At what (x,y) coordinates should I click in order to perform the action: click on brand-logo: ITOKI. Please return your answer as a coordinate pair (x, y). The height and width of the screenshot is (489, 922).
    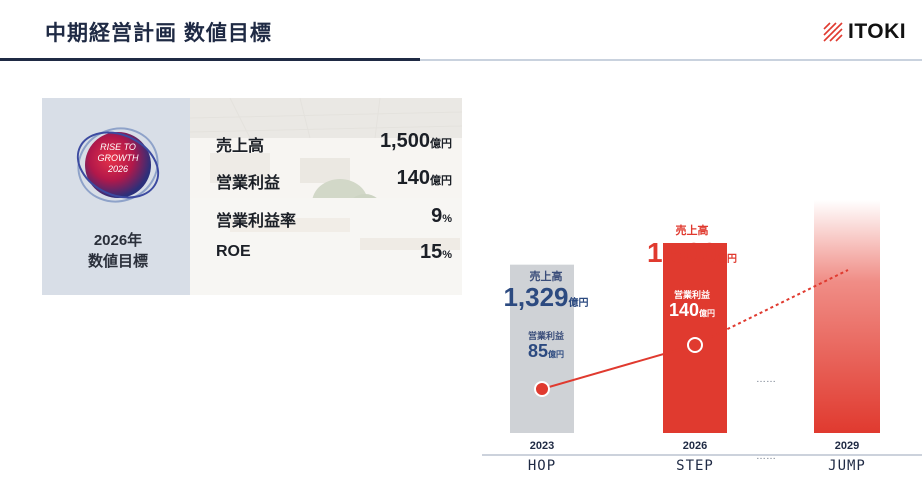
    Looking at the image, I should click on (864, 32).